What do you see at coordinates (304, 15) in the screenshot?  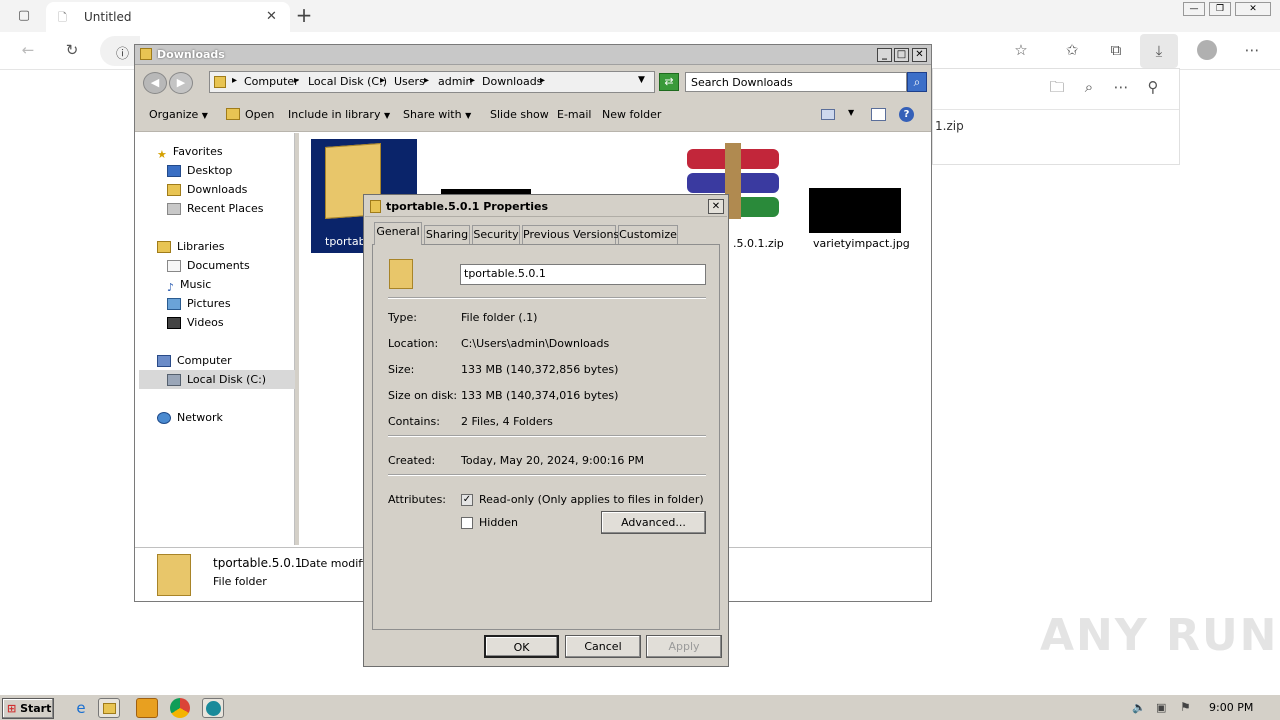 I see `new-tab-icon: +` at bounding box center [304, 15].